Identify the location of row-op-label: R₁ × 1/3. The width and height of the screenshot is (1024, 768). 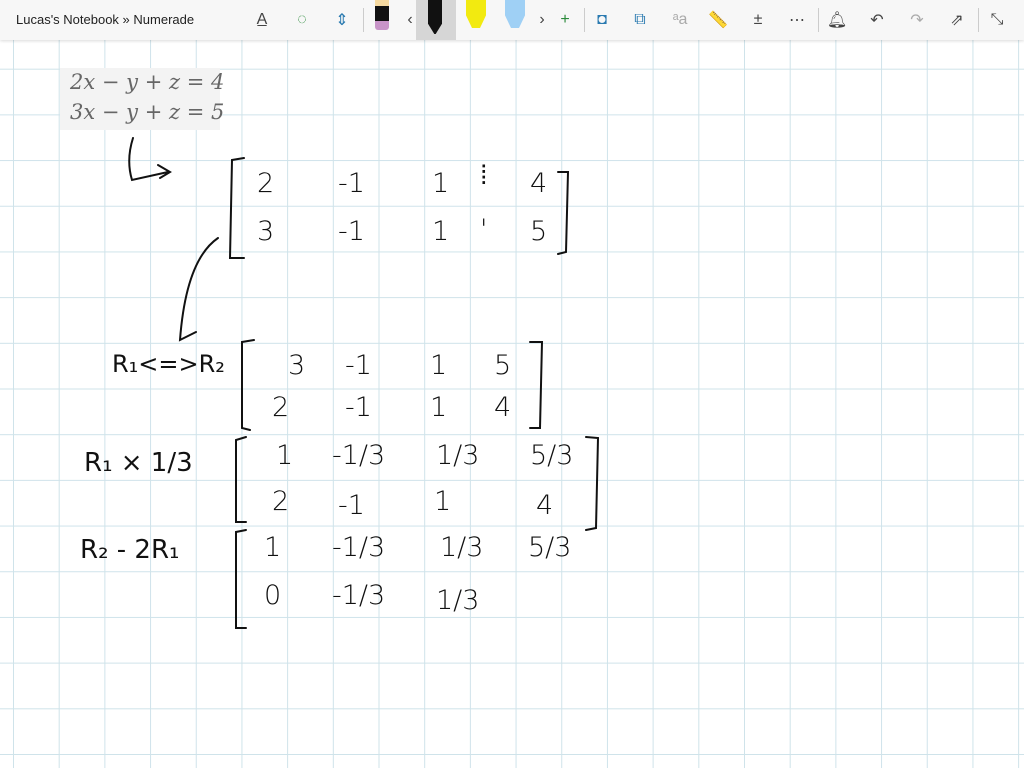
(138, 463).